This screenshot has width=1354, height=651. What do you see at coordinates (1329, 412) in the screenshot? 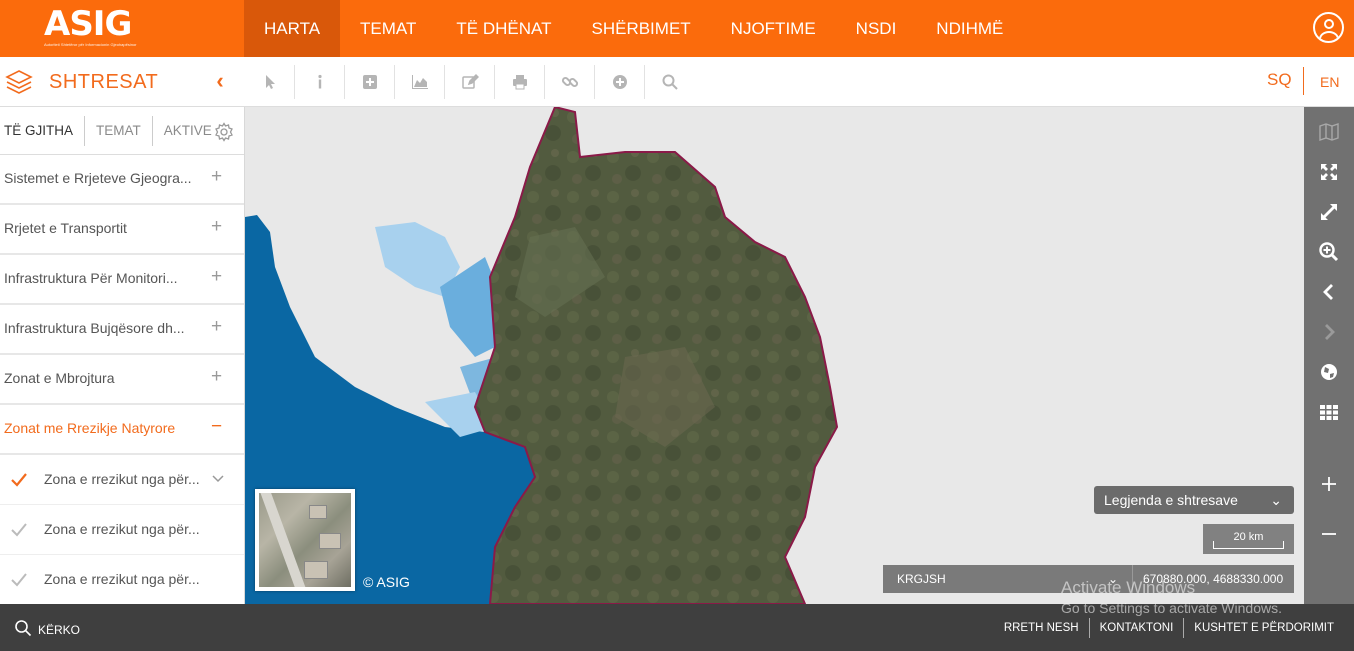
I see `grid-icon` at bounding box center [1329, 412].